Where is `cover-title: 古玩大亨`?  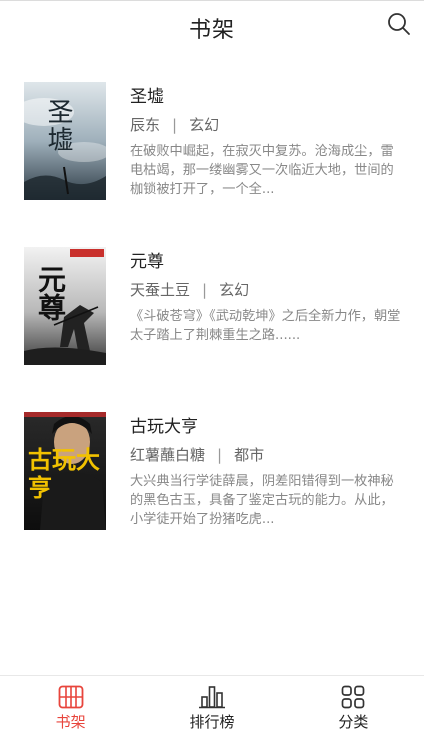 cover-title: 古玩大亨 is located at coordinates (64, 473).